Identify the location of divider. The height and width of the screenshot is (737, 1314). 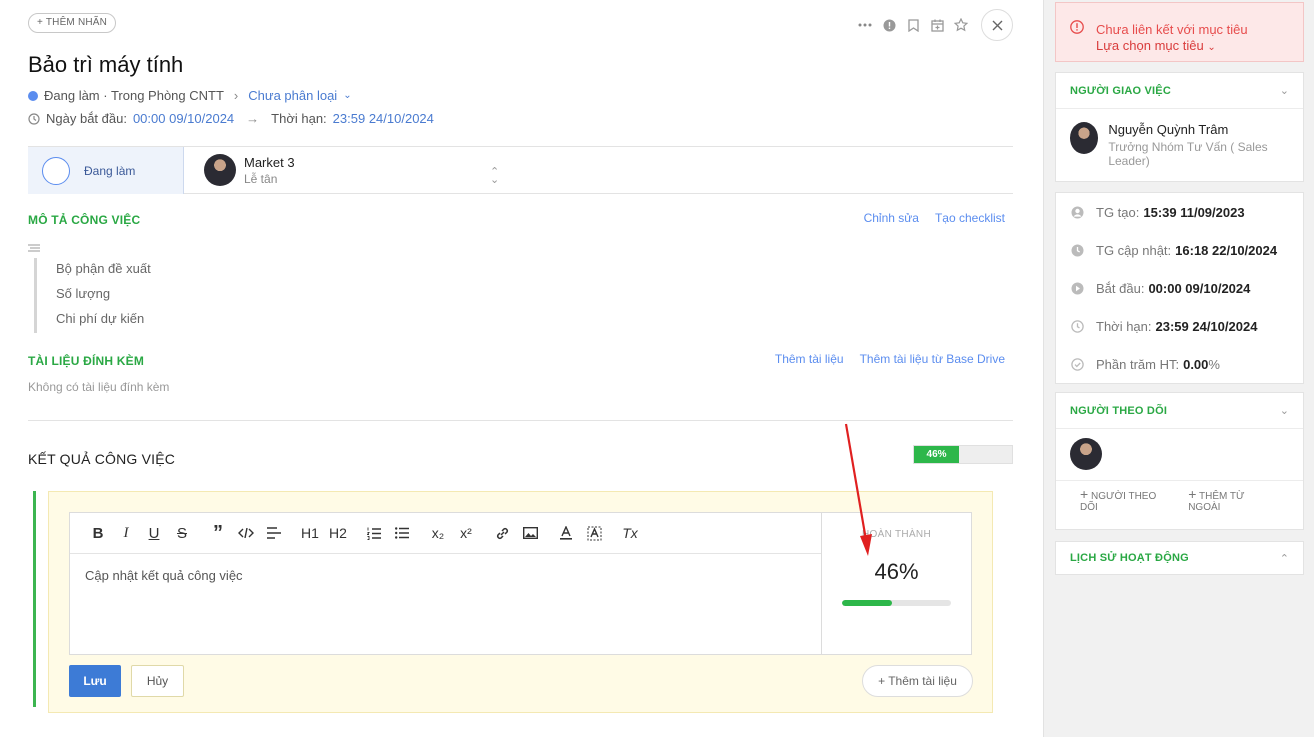
(520, 420).